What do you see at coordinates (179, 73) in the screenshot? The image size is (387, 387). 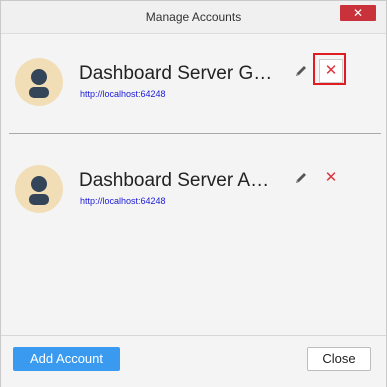 I see `account-name: Dashboard Server Guest` at bounding box center [179, 73].